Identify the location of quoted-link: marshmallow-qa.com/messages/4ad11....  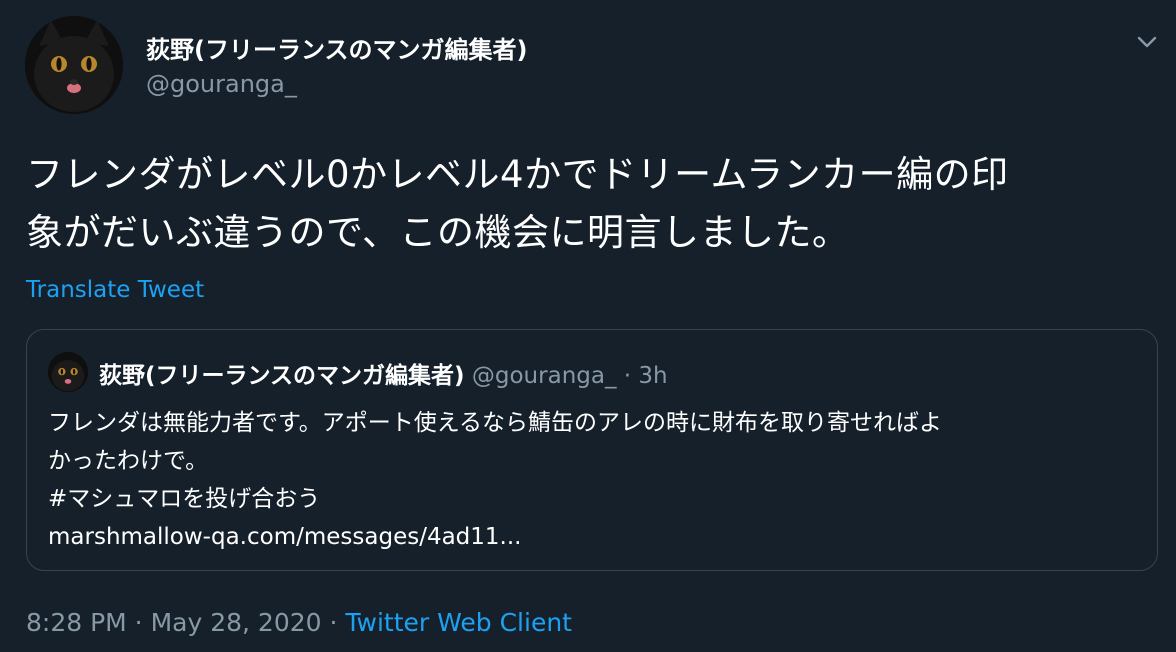
(285, 537).